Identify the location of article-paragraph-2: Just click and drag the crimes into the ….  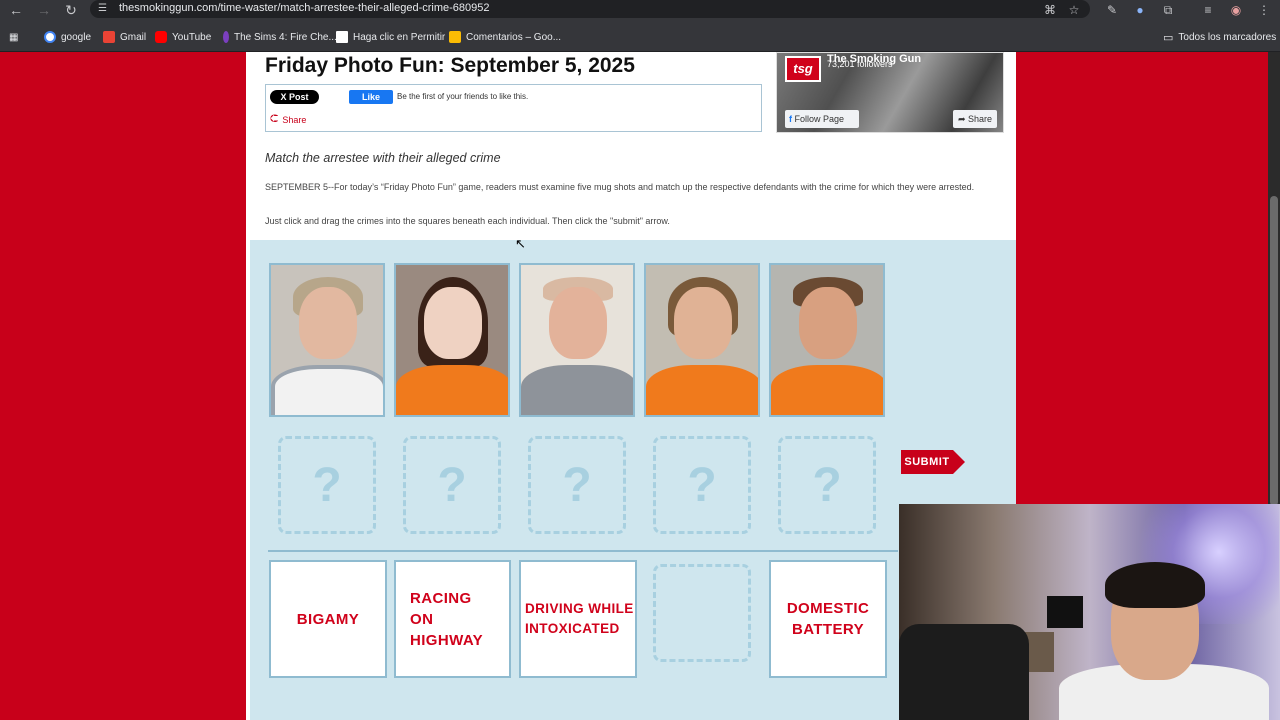
(467, 221).